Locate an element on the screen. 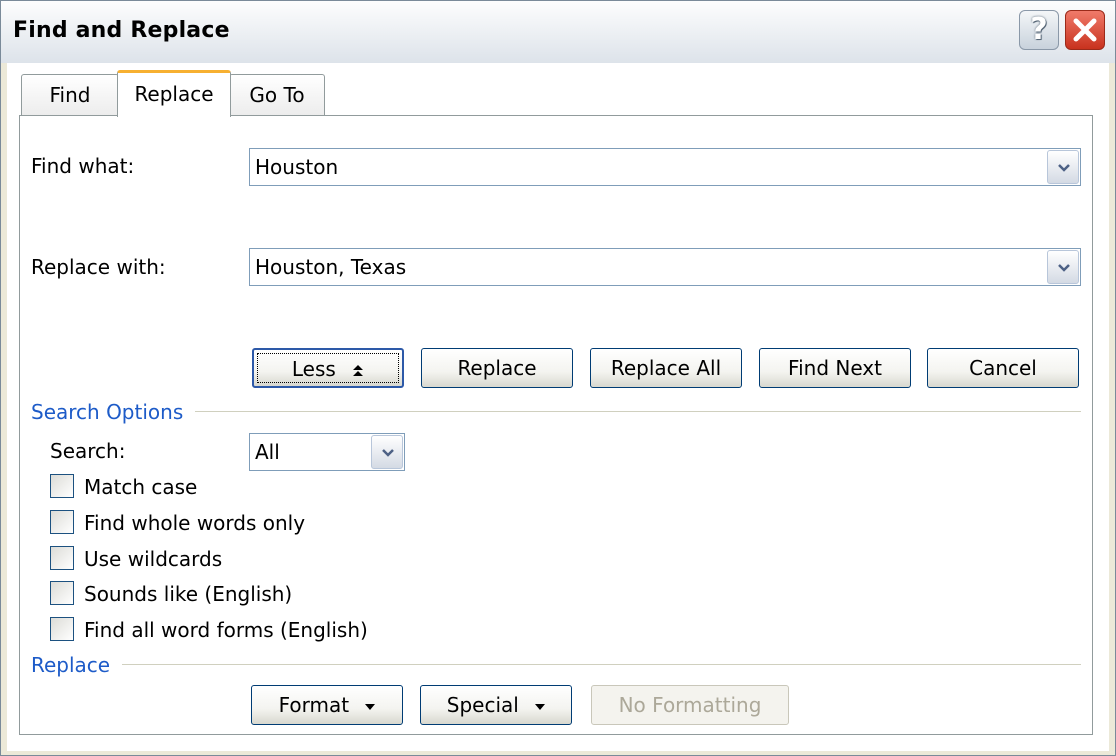 The width and height of the screenshot is (1116, 756). search-direction-value: All is located at coordinates (267, 452).